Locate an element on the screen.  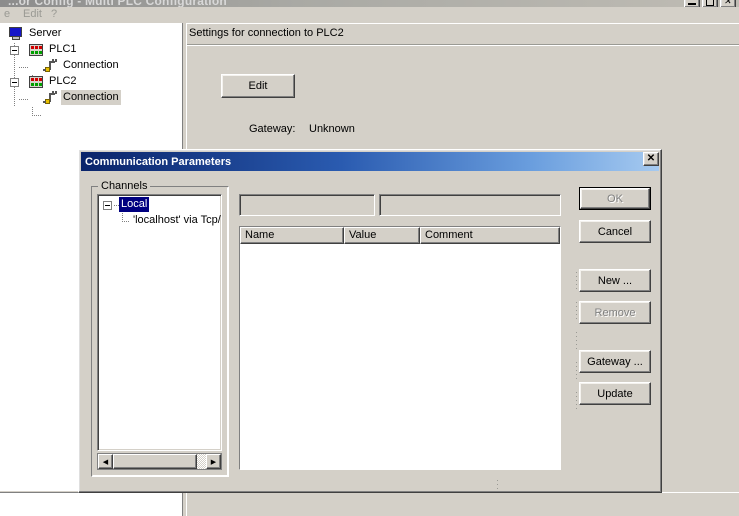
app-title: ...or Config - Multi PLC Configuration is located at coordinates (117, 3).